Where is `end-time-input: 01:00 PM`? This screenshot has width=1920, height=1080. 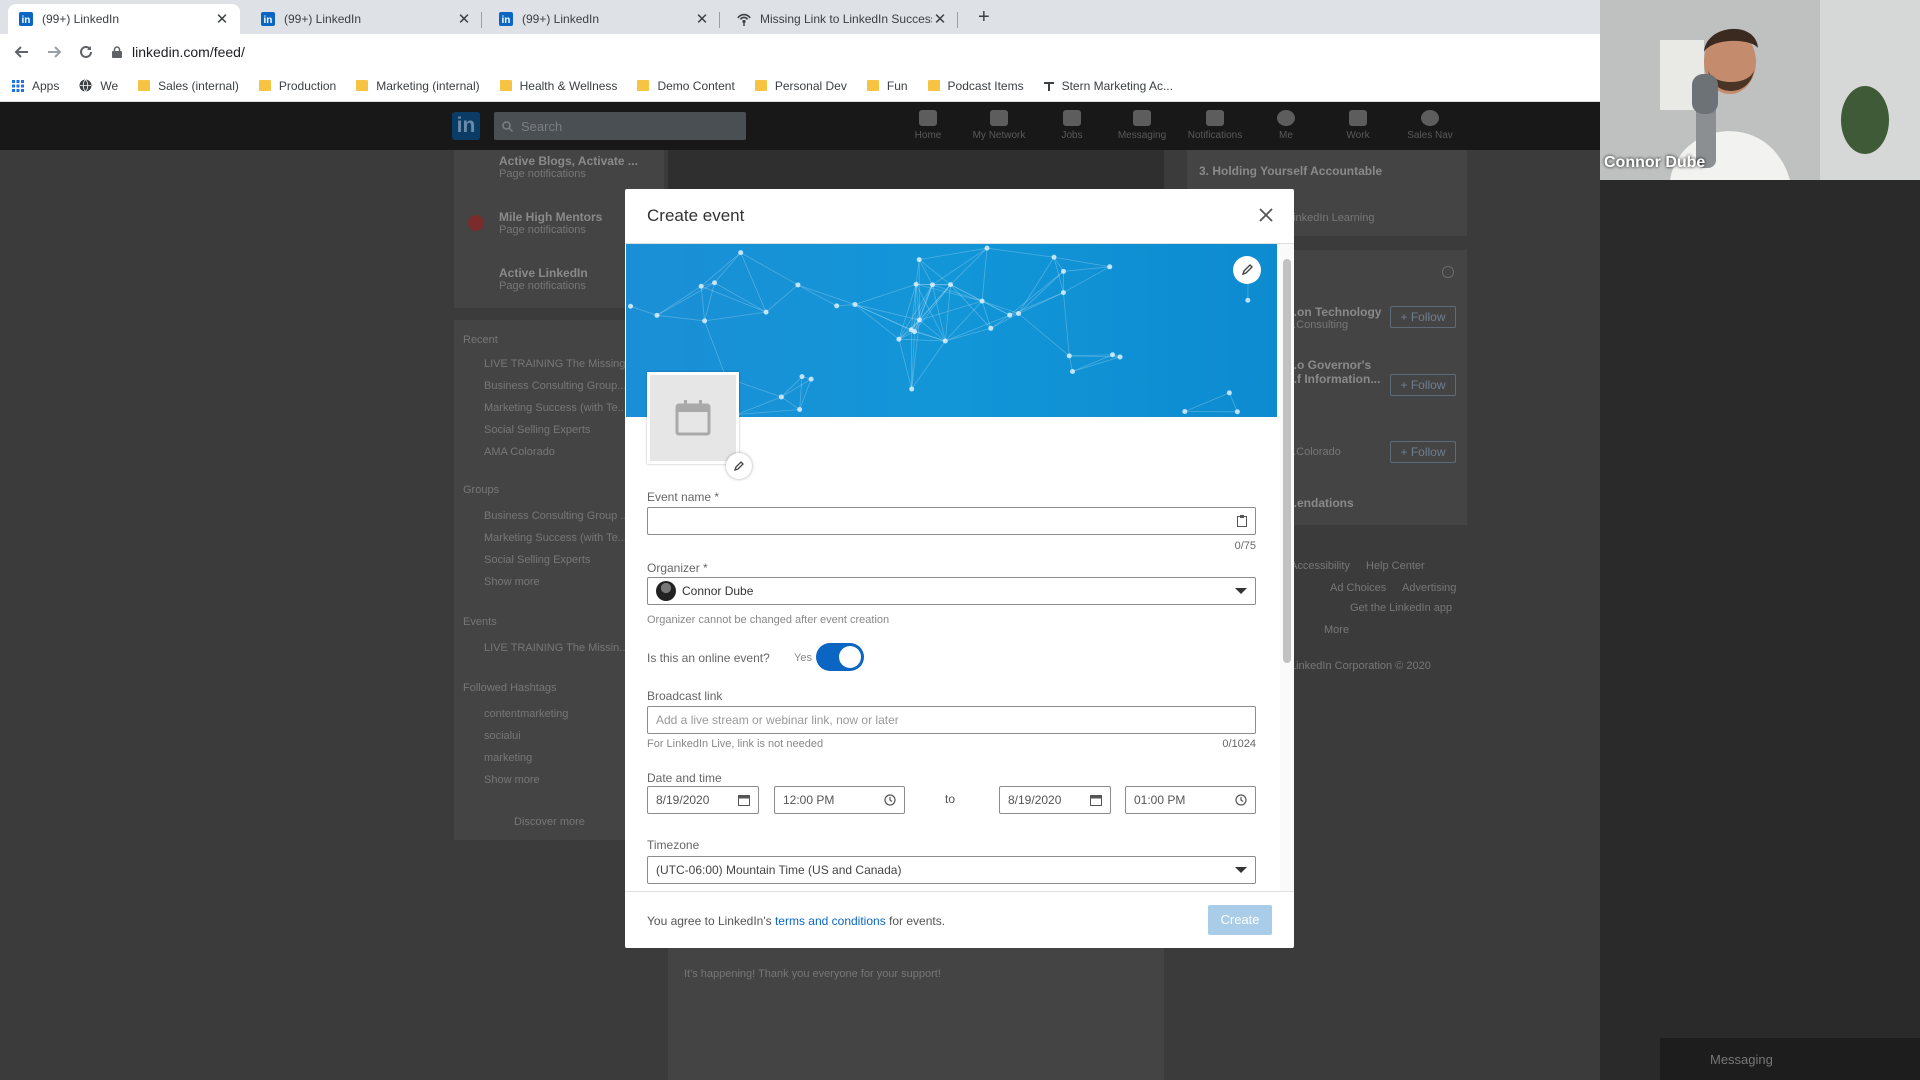
end-time-input: 01:00 PM is located at coordinates (1190, 800).